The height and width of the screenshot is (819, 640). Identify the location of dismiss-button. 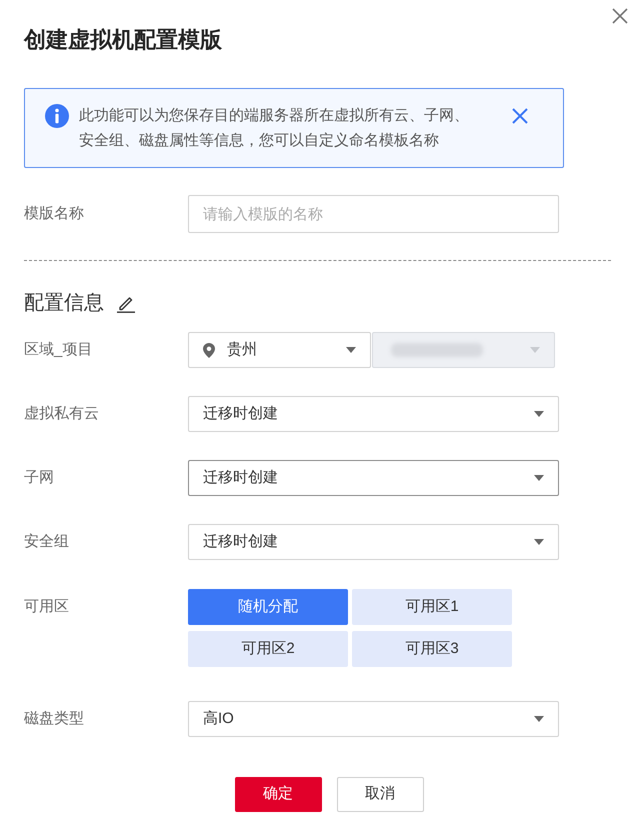
(520, 116).